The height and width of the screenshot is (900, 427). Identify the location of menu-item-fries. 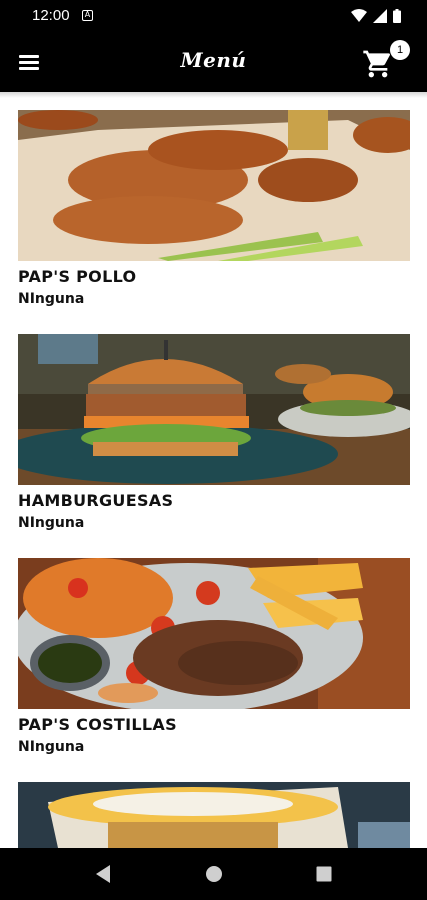
(214, 815).